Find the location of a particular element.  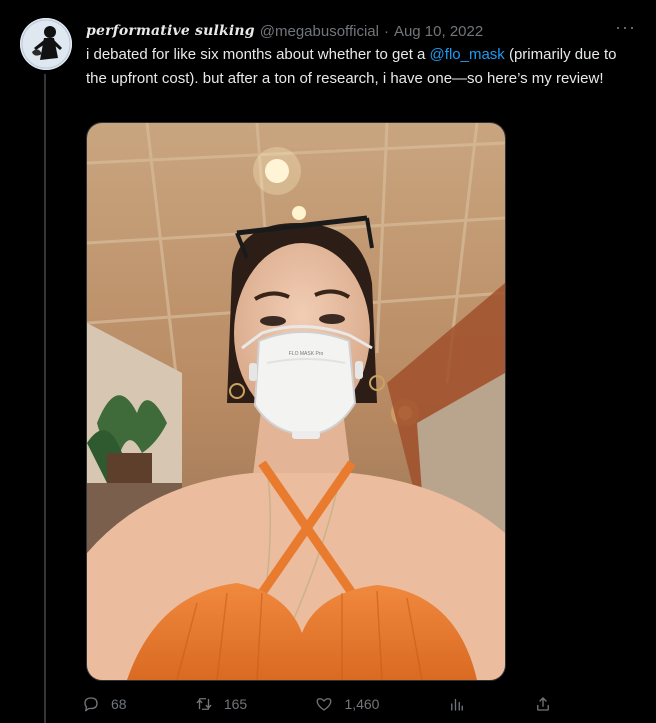

avatar-image is located at coordinates (46, 44).